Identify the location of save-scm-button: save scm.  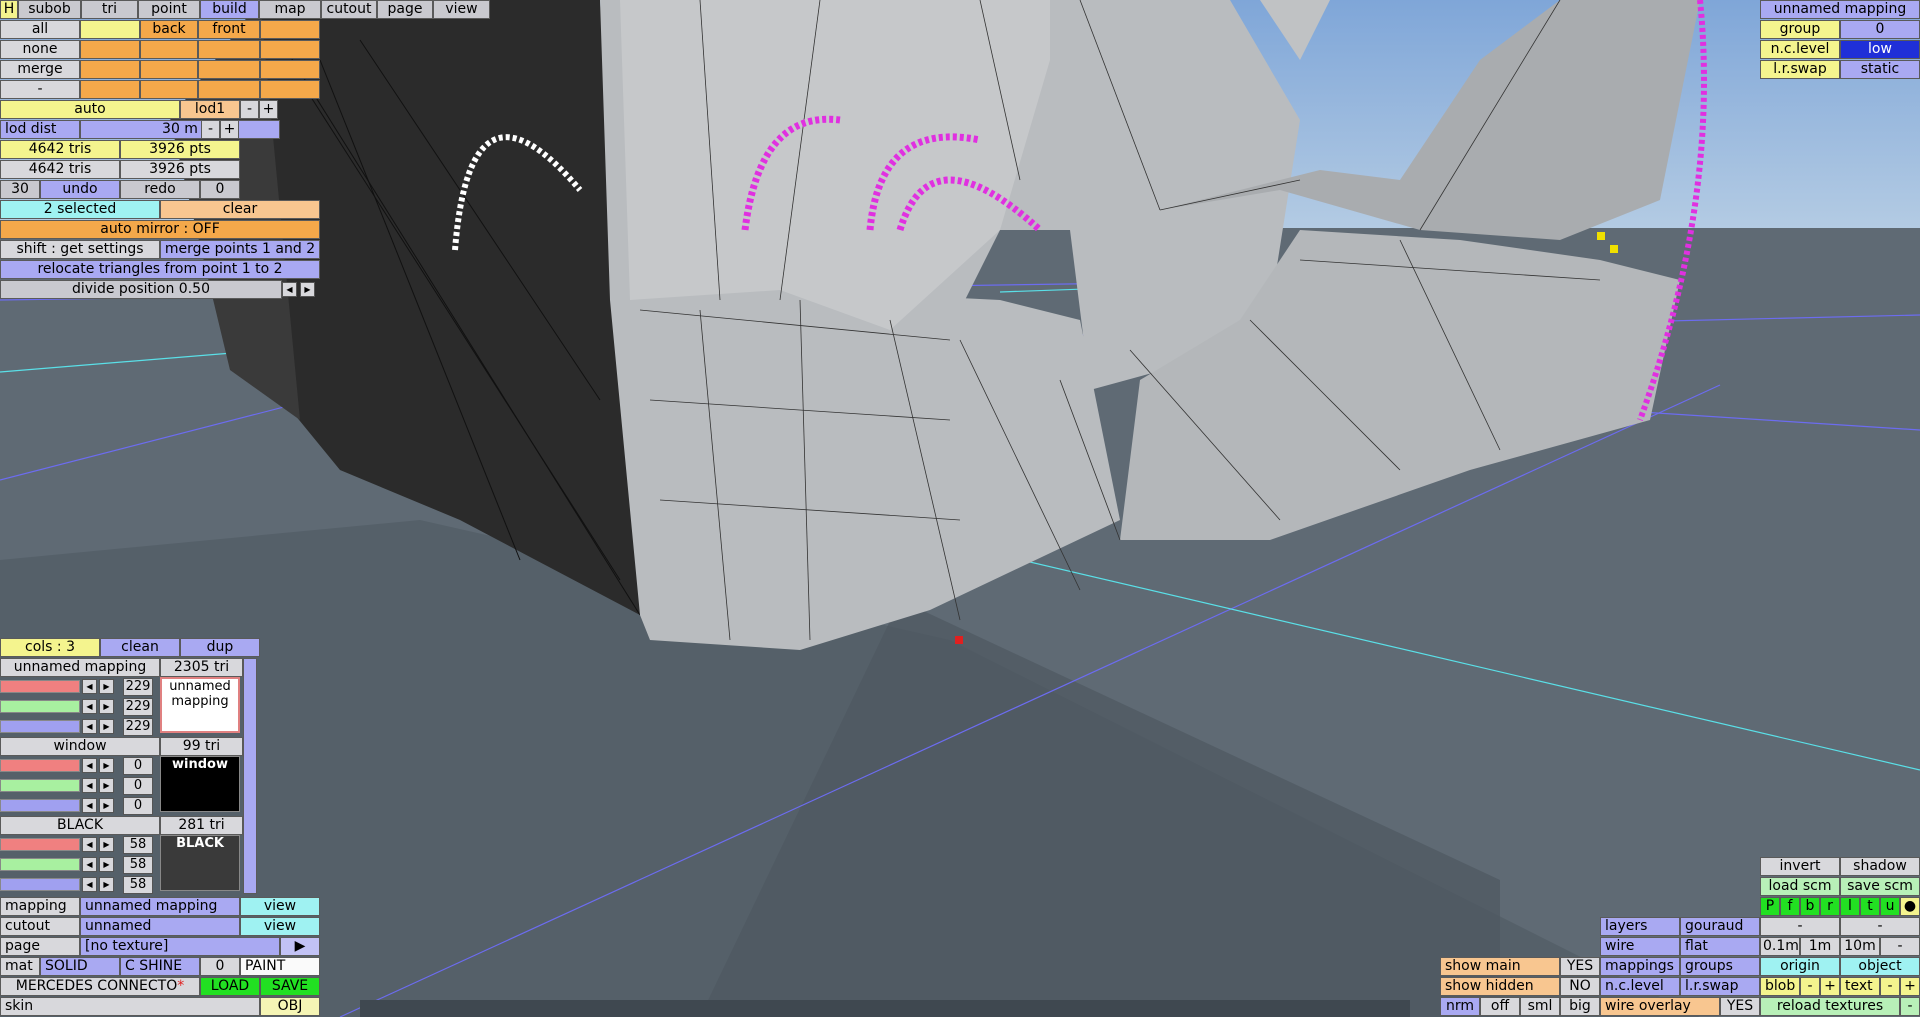
(1880, 886).